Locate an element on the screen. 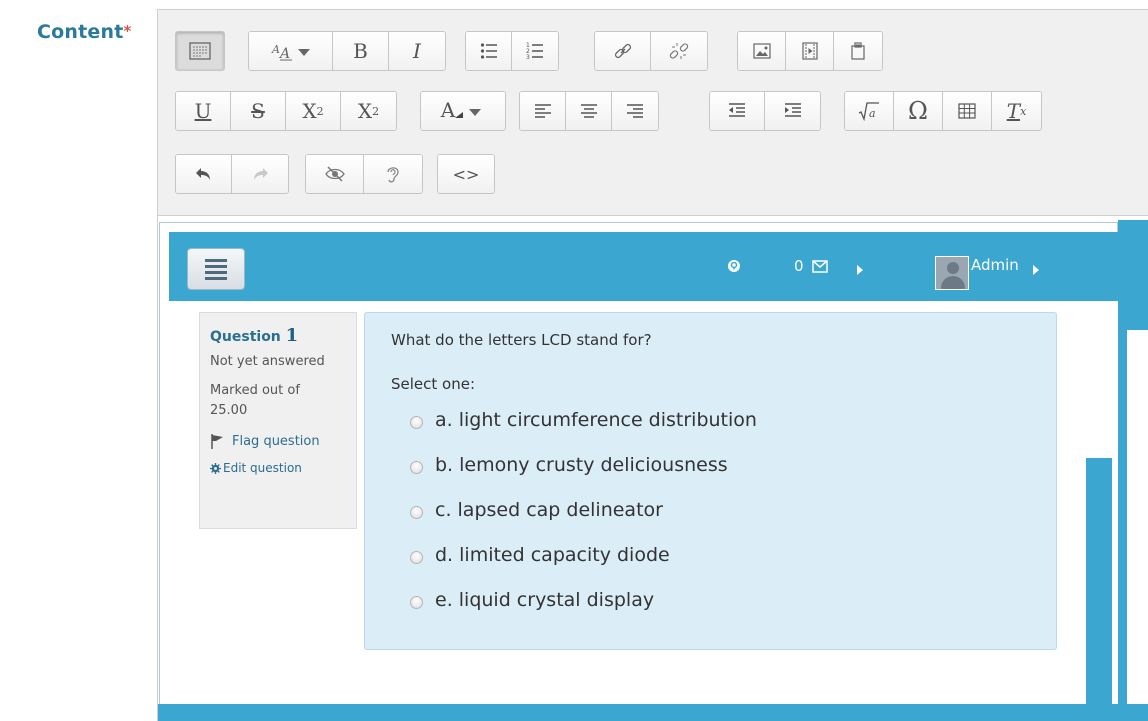  table-icon is located at coordinates (967, 111).